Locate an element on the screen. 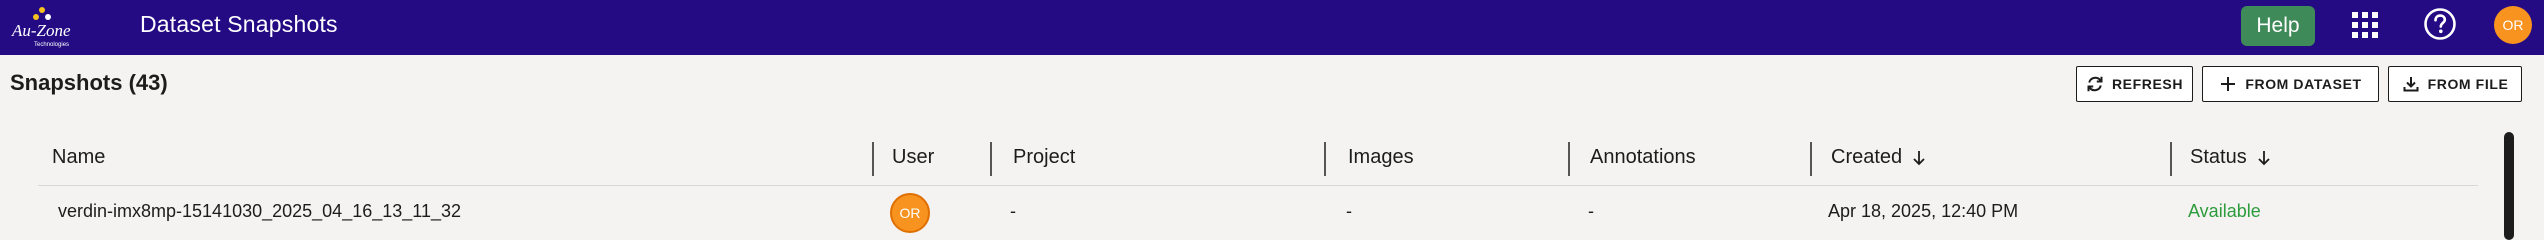  svg-text: Technologies is located at coordinates (51, 45).